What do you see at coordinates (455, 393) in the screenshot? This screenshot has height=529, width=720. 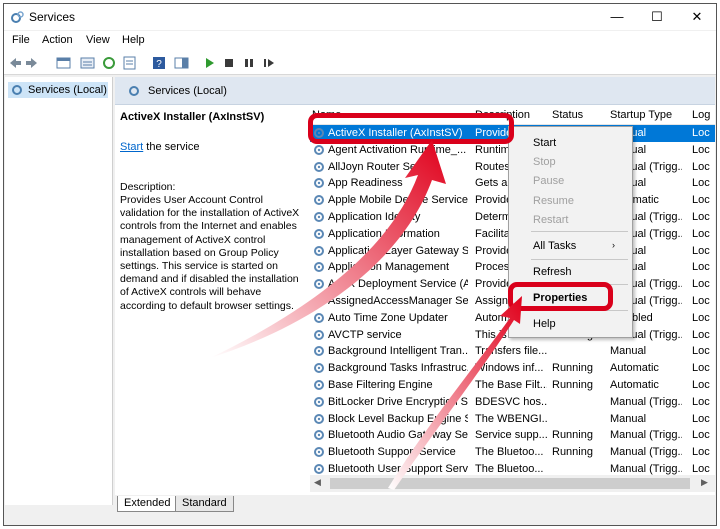 I see `arrow-to-properties` at bounding box center [455, 393].